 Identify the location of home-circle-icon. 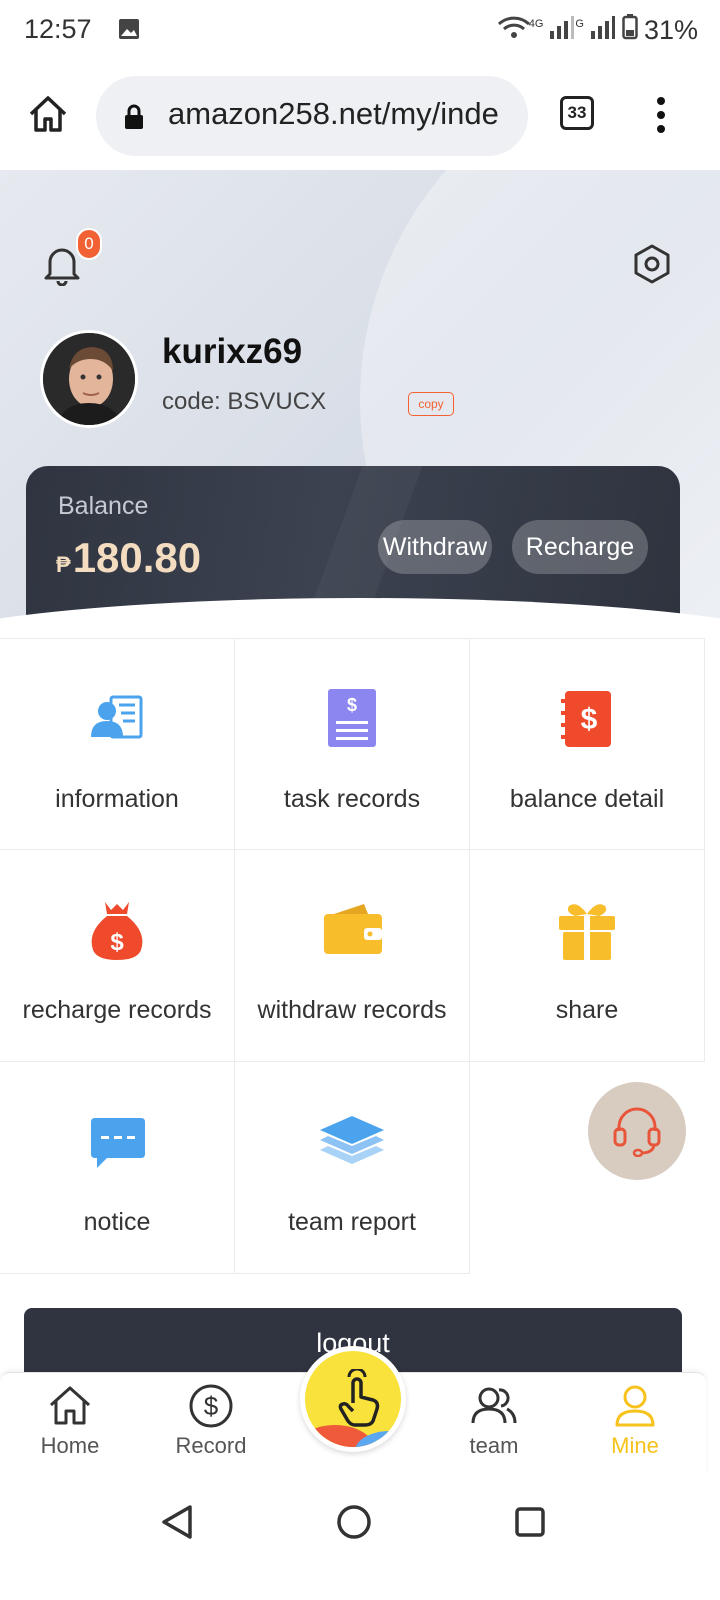
(354, 1524).